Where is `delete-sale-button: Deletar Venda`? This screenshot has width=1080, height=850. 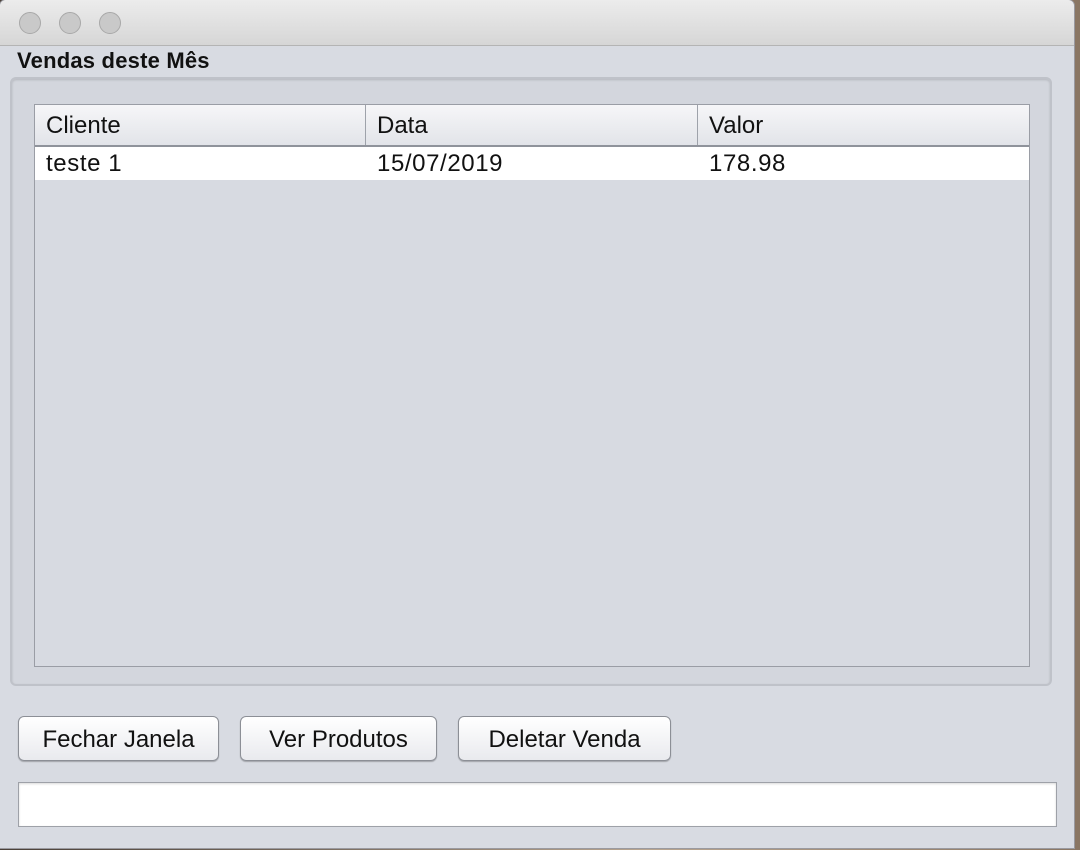 delete-sale-button: Deletar Venda is located at coordinates (564, 738).